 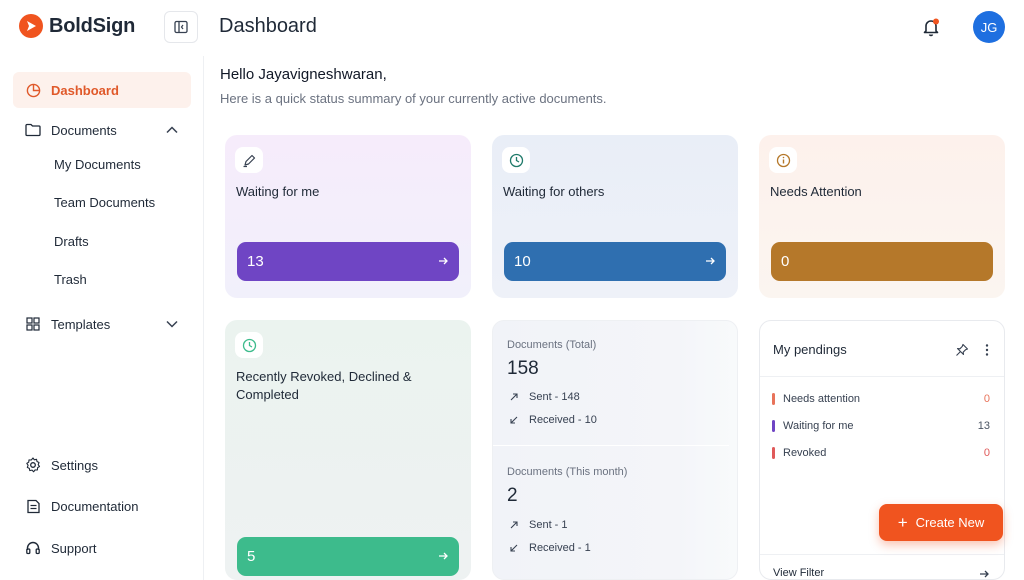 What do you see at coordinates (544, 397) in the screenshot?
I see `total-sent: Sent - 148` at bounding box center [544, 397].